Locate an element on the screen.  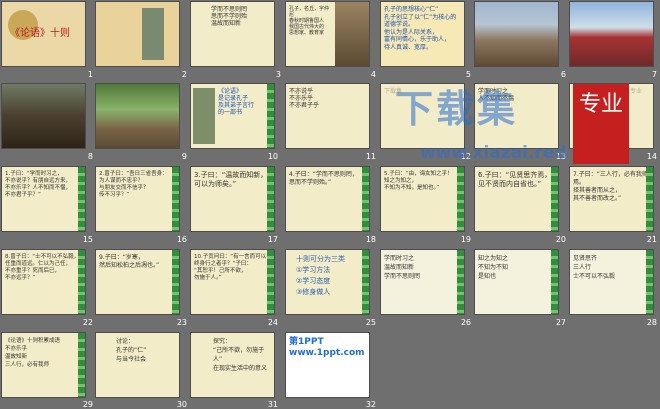
slide-thumbnail-1: 《论语》十则 is located at coordinates (43, 34).